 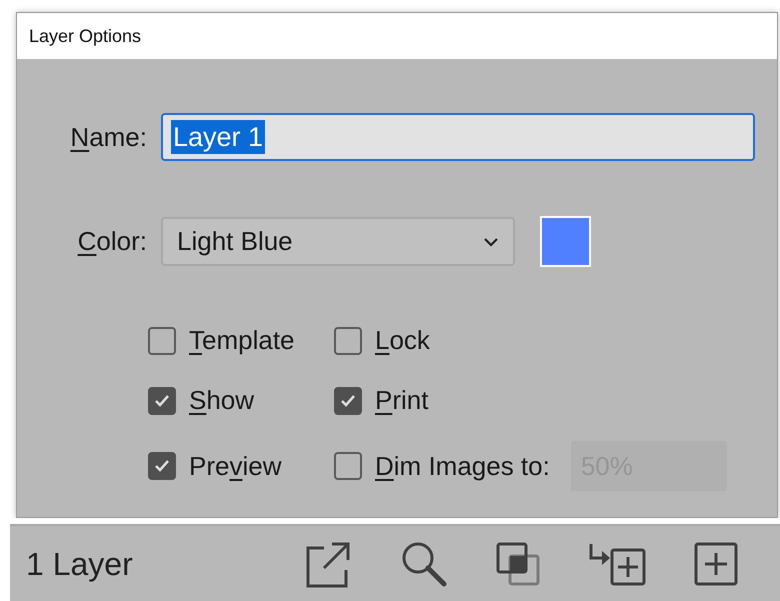 What do you see at coordinates (565, 241) in the screenshot?
I see `color-swatch` at bounding box center [565, 241].